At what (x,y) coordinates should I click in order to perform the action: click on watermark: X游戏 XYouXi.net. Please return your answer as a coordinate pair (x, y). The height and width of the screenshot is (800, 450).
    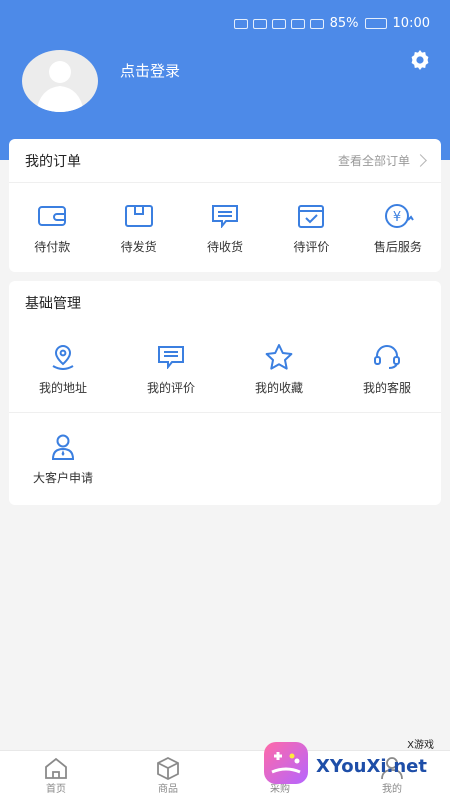
    Looking at the image, I should click on (354, 764).